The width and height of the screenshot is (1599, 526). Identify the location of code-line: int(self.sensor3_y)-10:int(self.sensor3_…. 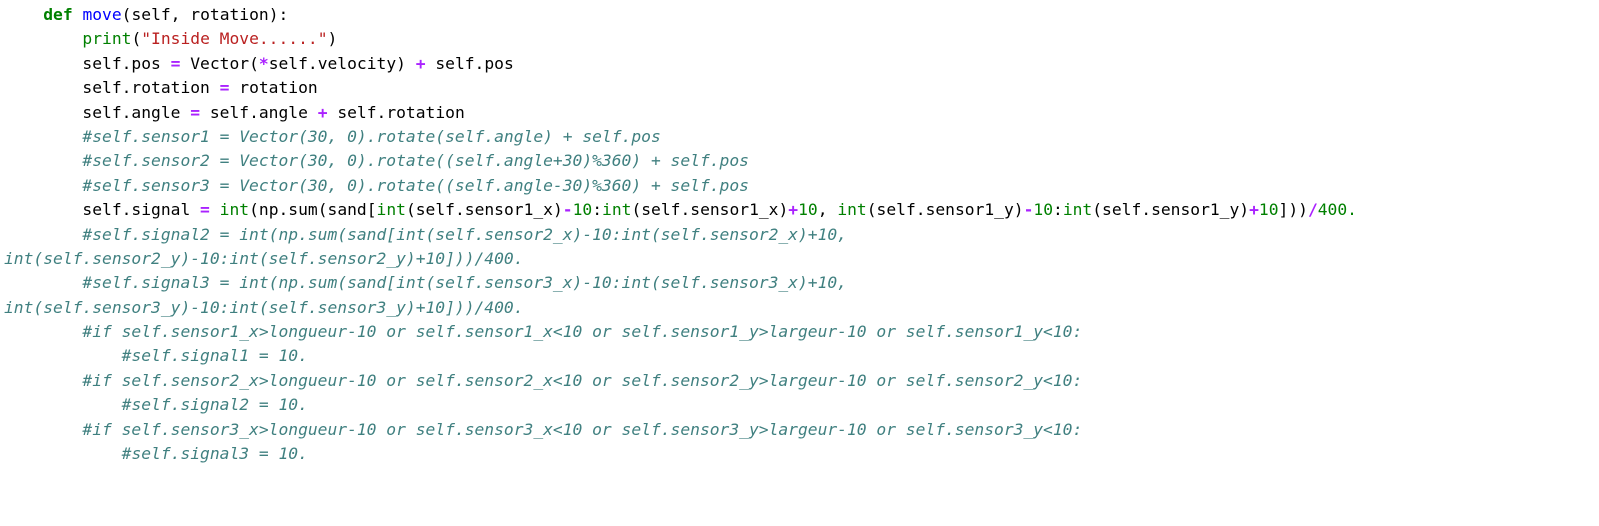
(680, 308).